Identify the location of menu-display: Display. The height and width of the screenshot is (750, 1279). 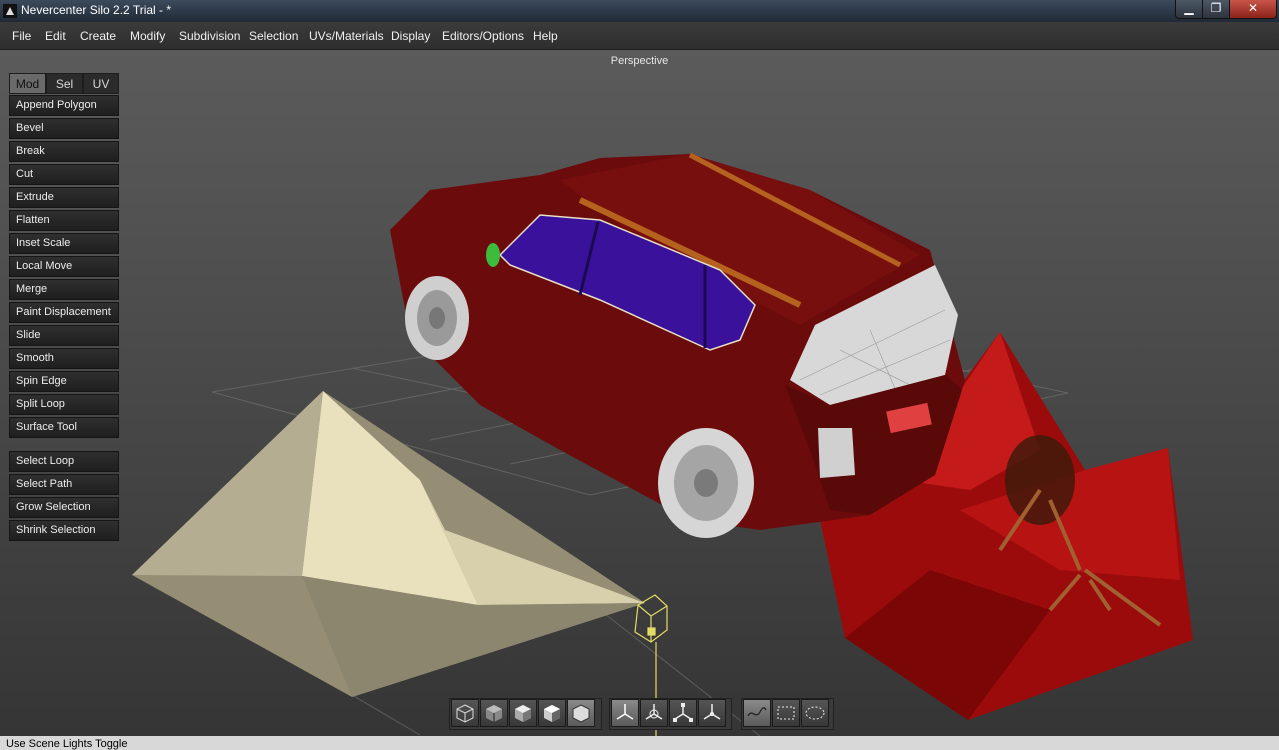
(410, 36).